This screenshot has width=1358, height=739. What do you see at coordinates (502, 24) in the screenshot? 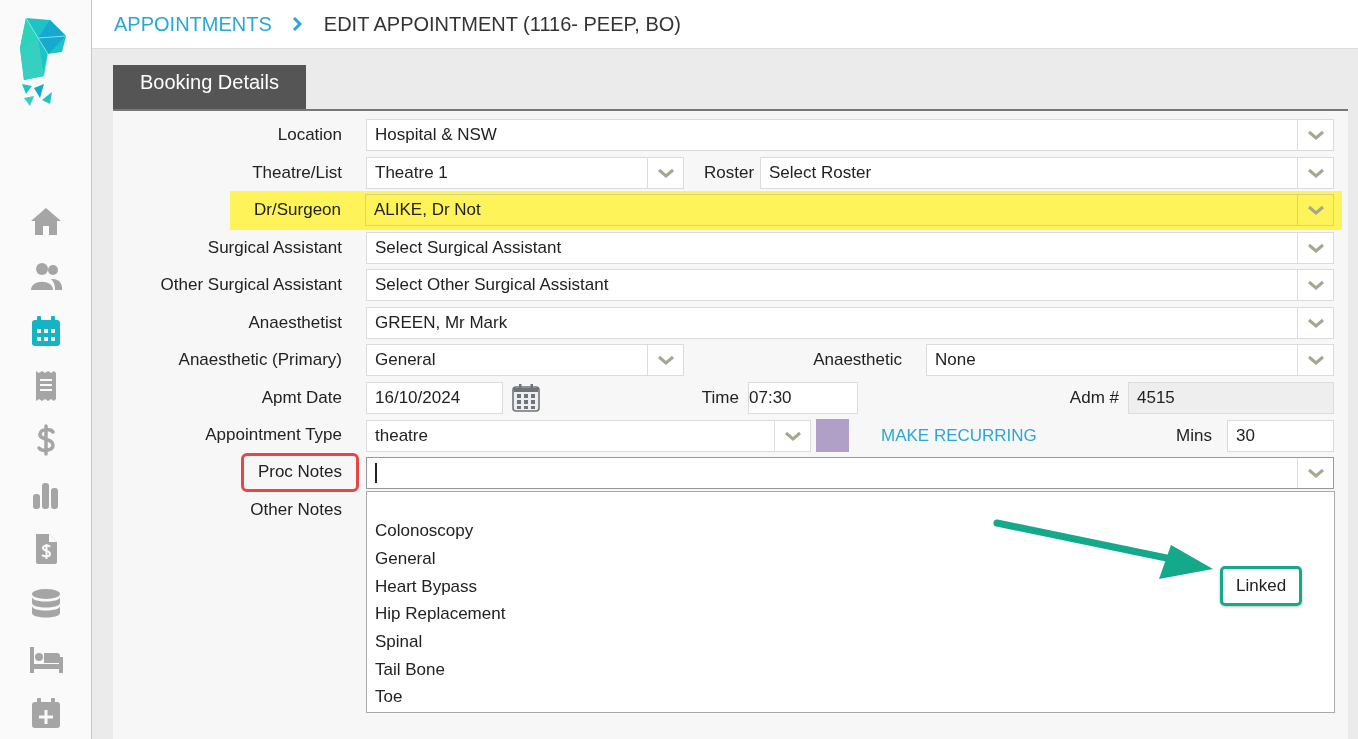
I see `page-title: EDIT APPOINTMENT (1116- PEEP, BO)` at bounding box center [502, 24].